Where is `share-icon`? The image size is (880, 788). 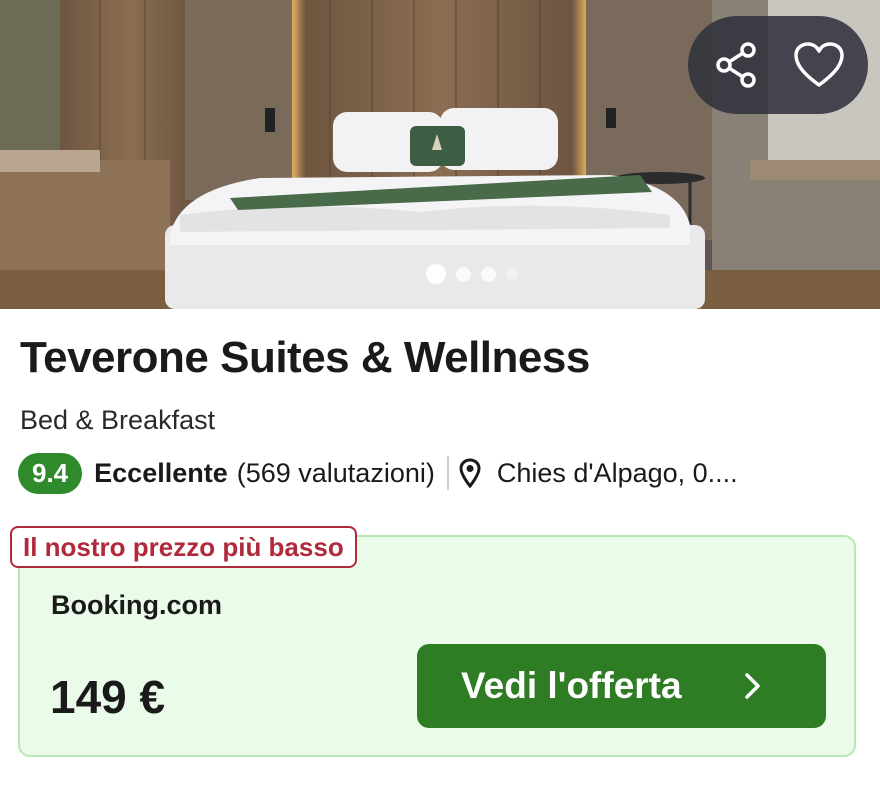
share-icon is located at coordinates (736, 65).